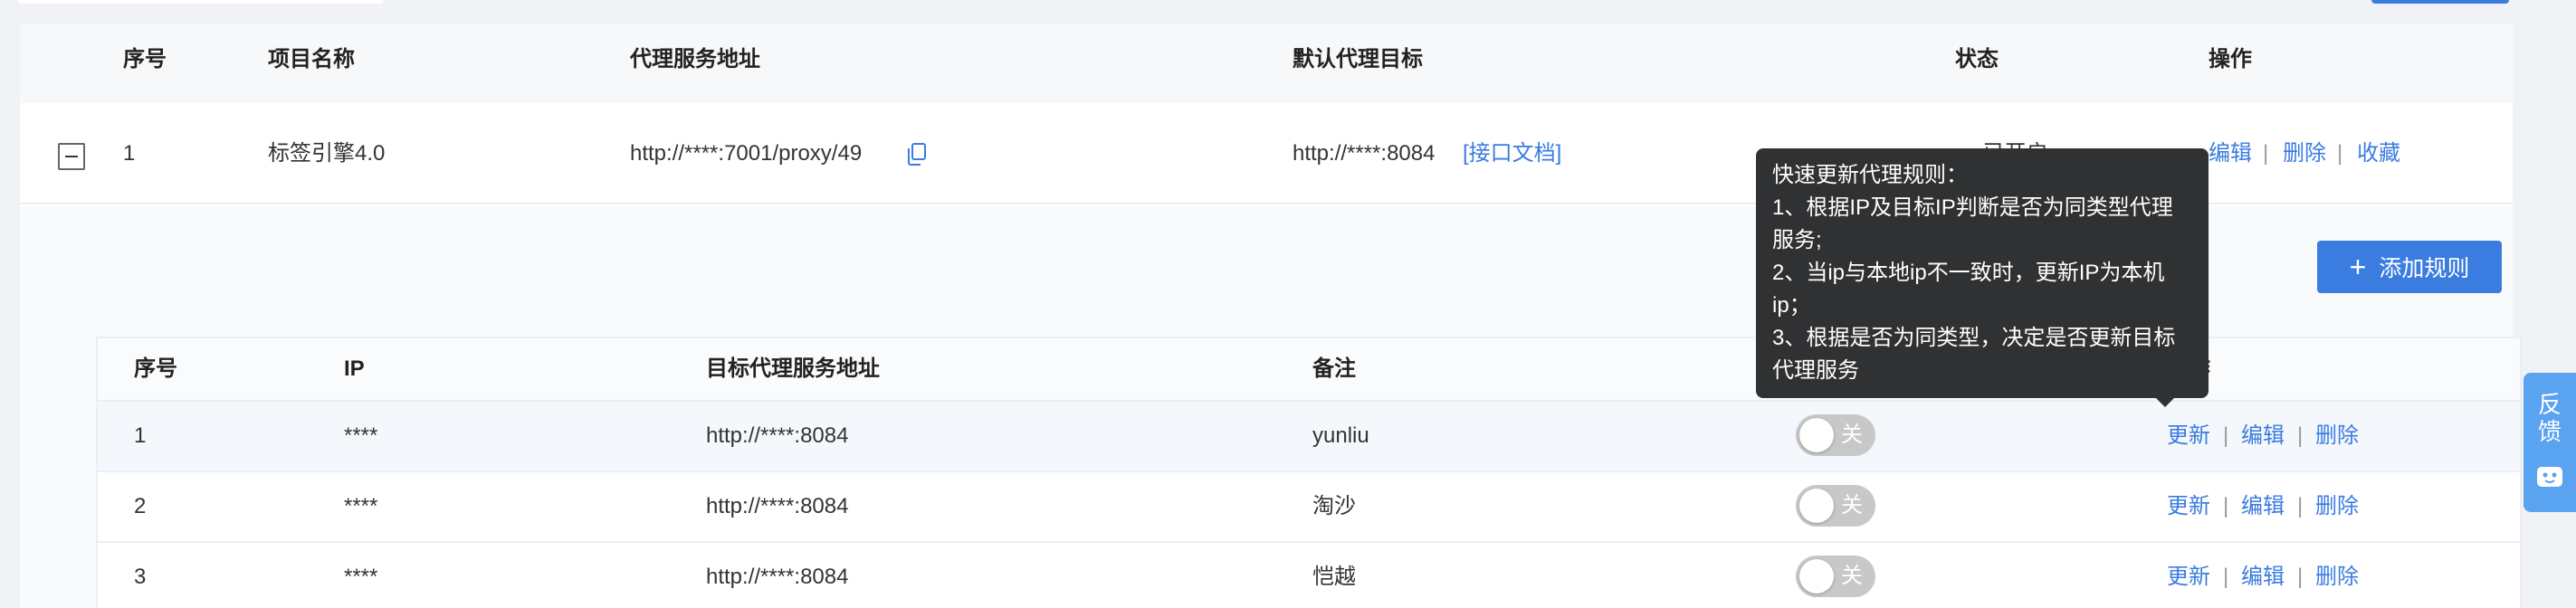  I want to click on header-project-name: 项目名称, so click(312, 59).